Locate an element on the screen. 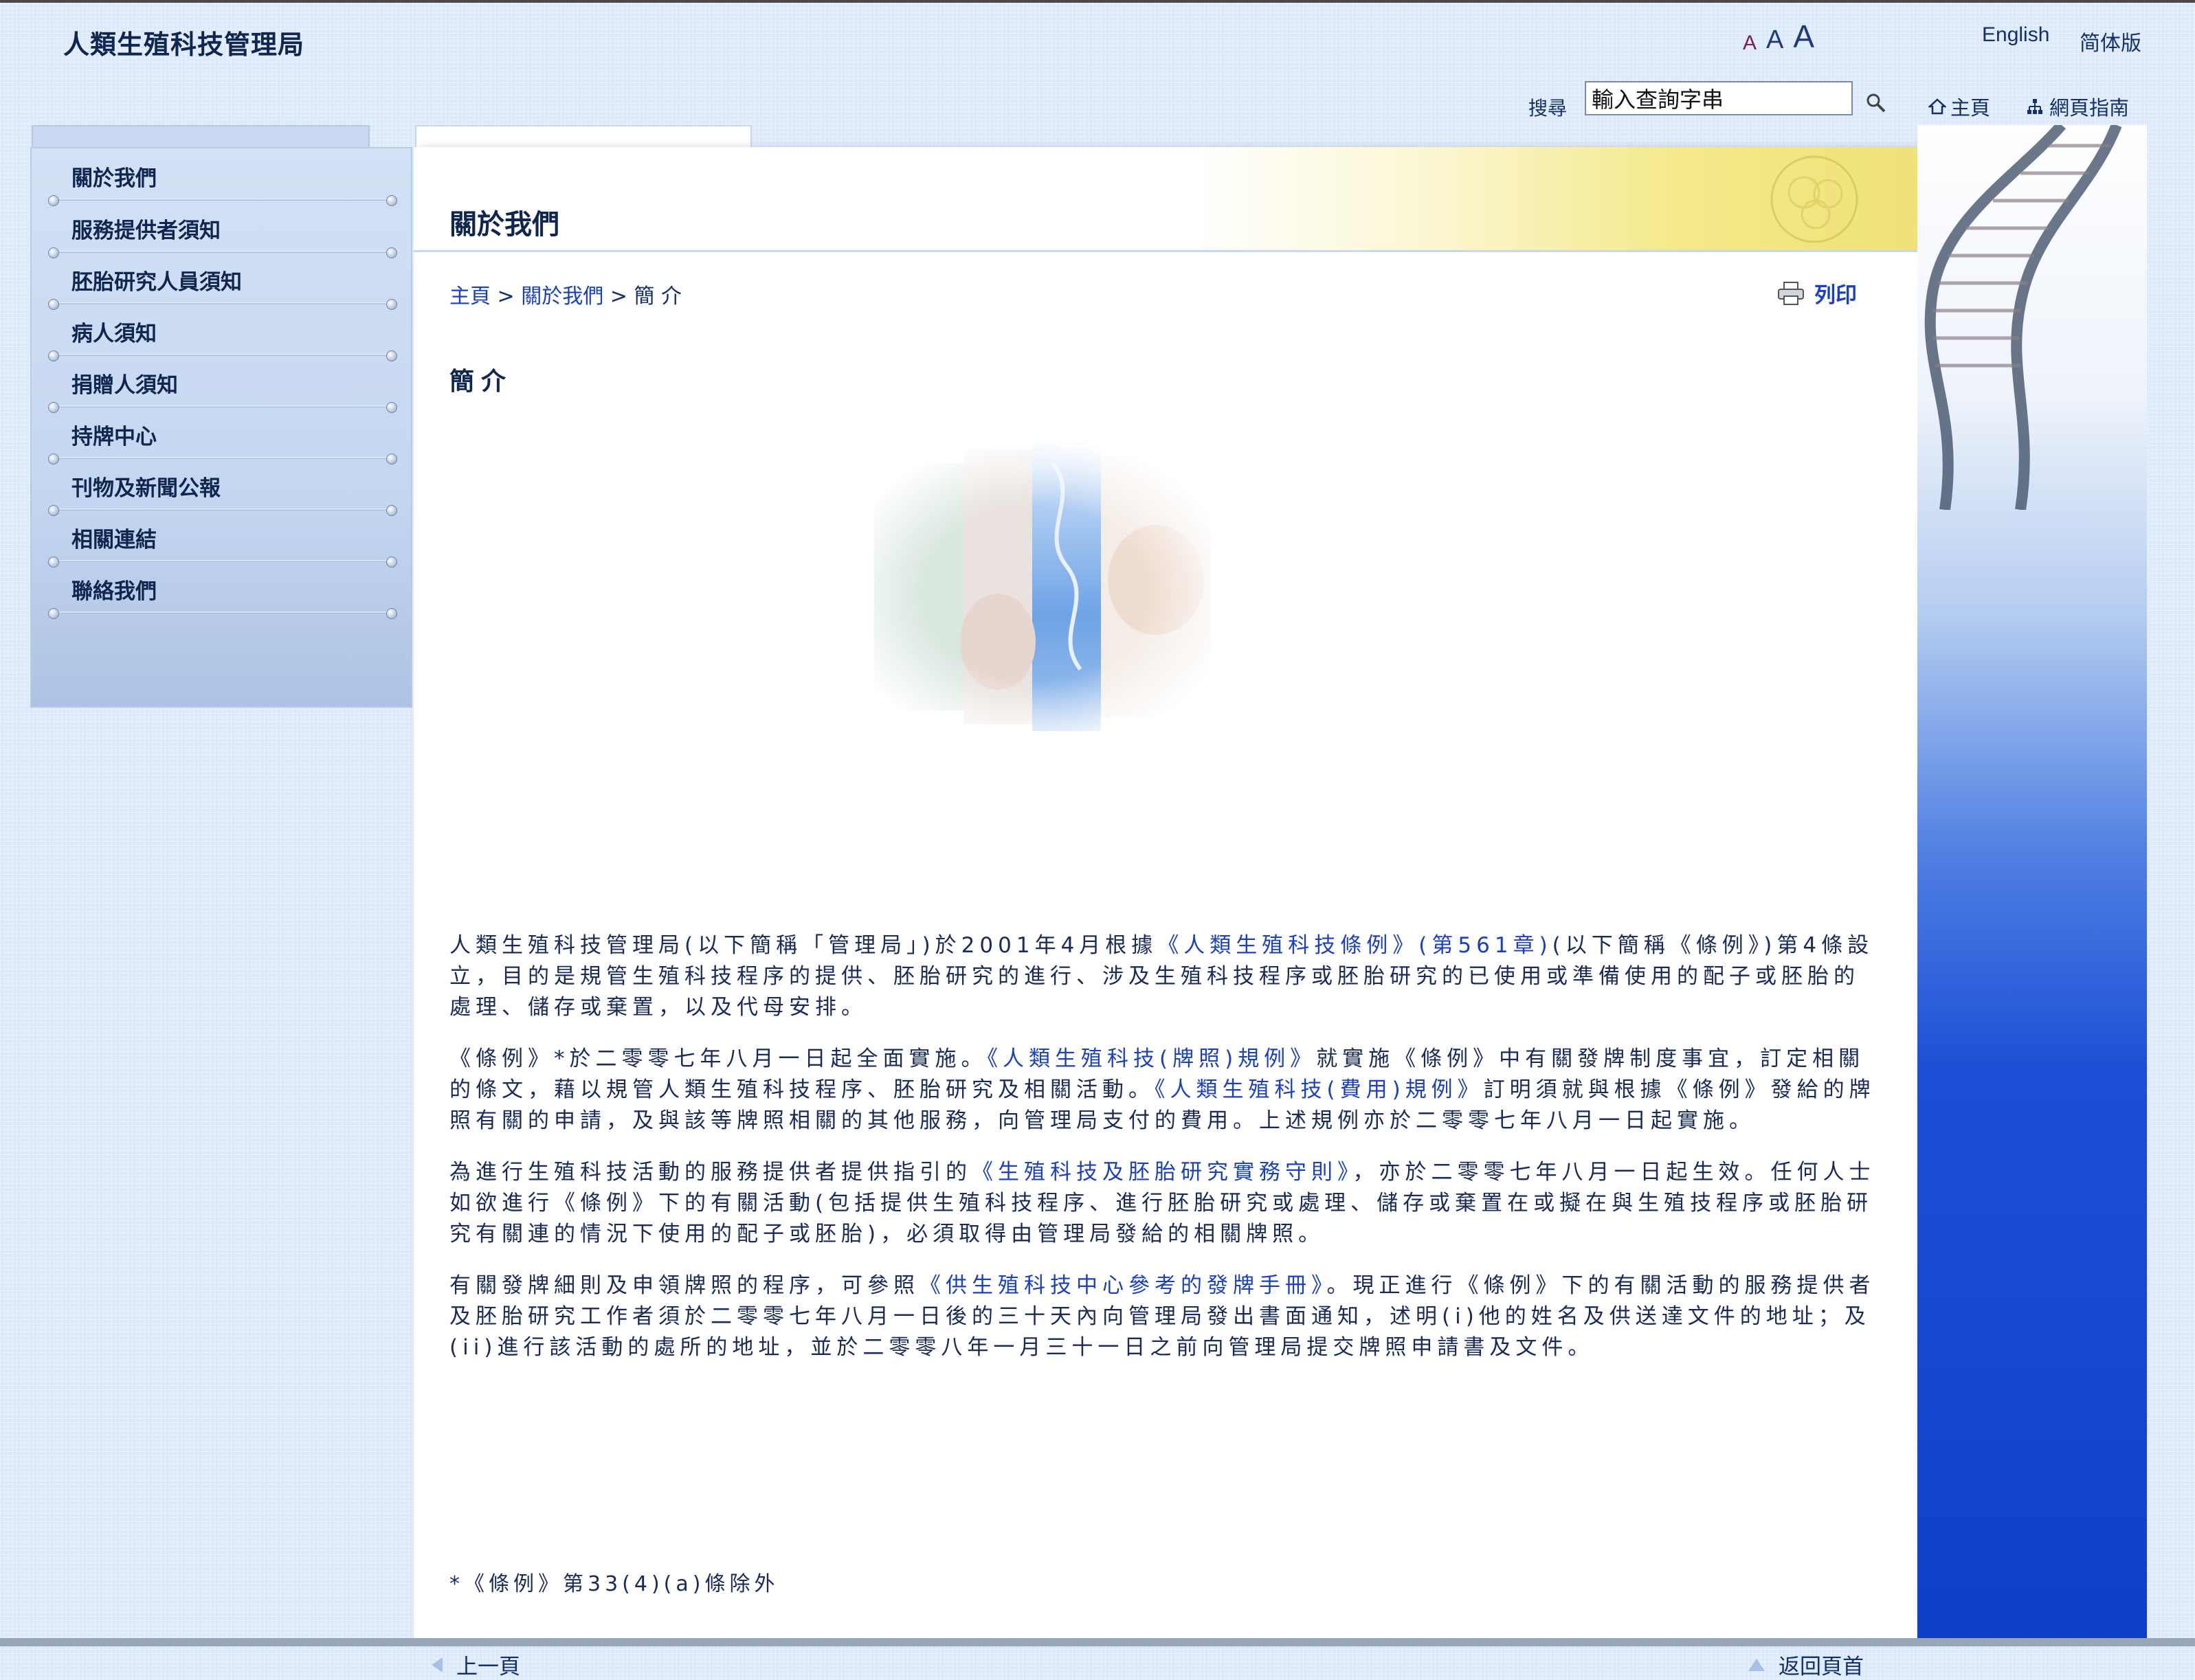  licence-regulation-link: 《人類生殖科技(牌照)規例》 is located at coordinates (1152, 1058).